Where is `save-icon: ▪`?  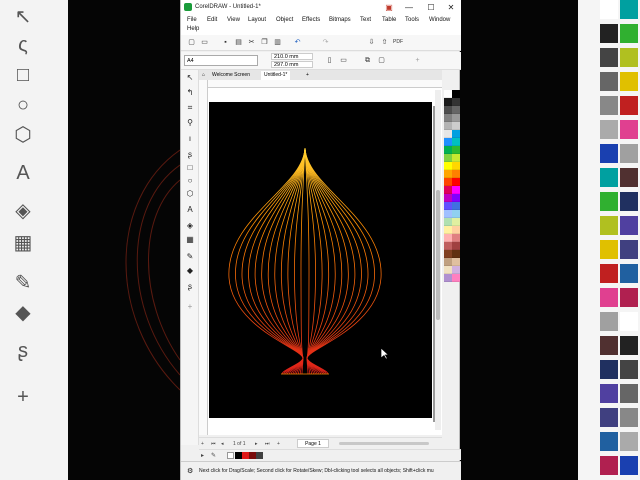 save-icon: ▪ is located at coordinates (225, 42).